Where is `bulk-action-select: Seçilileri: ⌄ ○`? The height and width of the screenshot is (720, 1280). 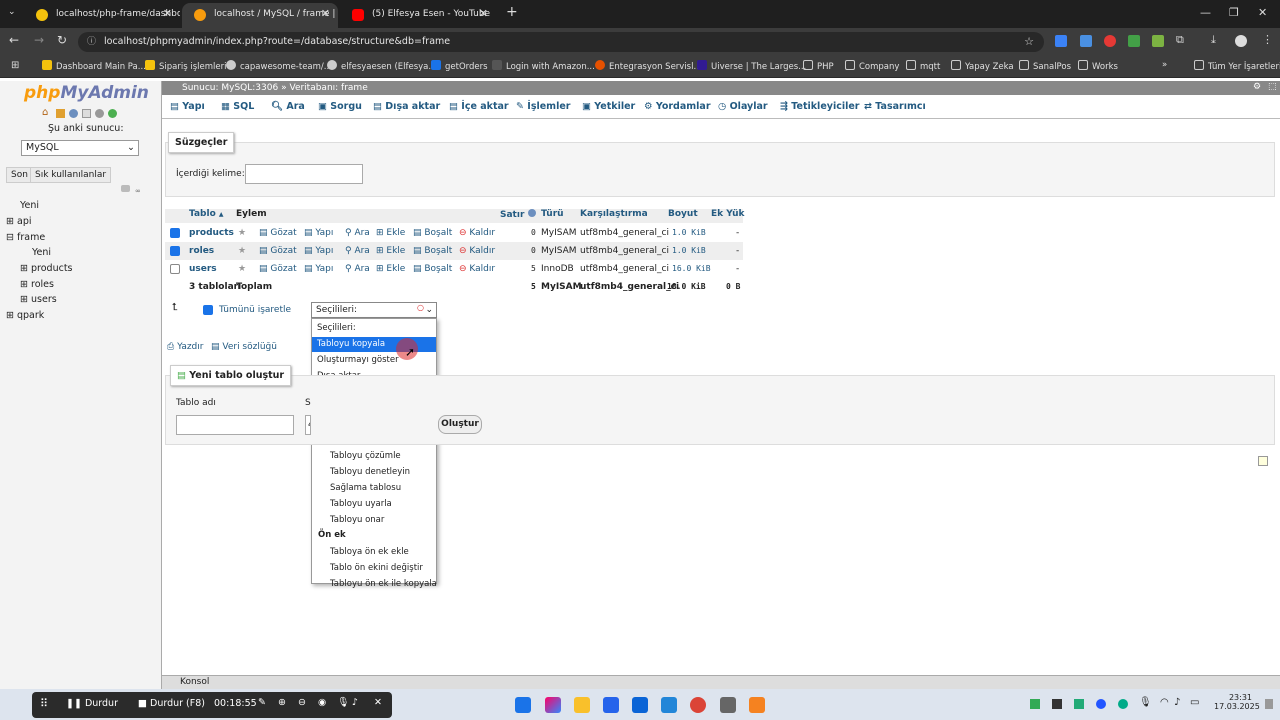 bulk-action-select: Seçilileri: ⌄ ○ is located at coordinates (374, 310).